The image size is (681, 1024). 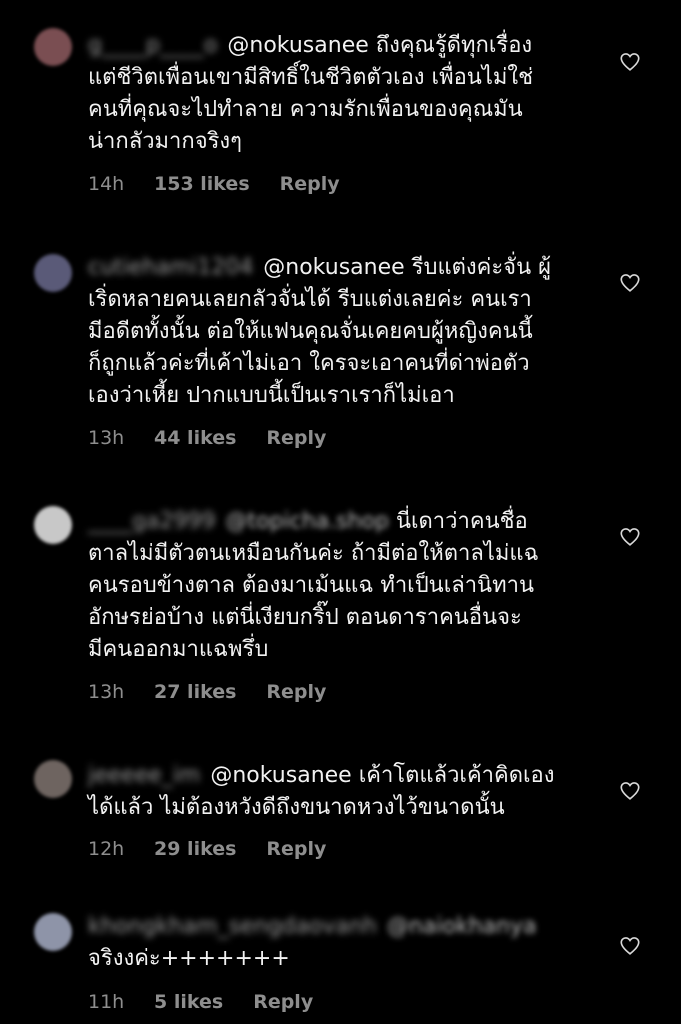 I want to click on comment-meta: 13h 44 likes Reply, so click(x=207, y=438).